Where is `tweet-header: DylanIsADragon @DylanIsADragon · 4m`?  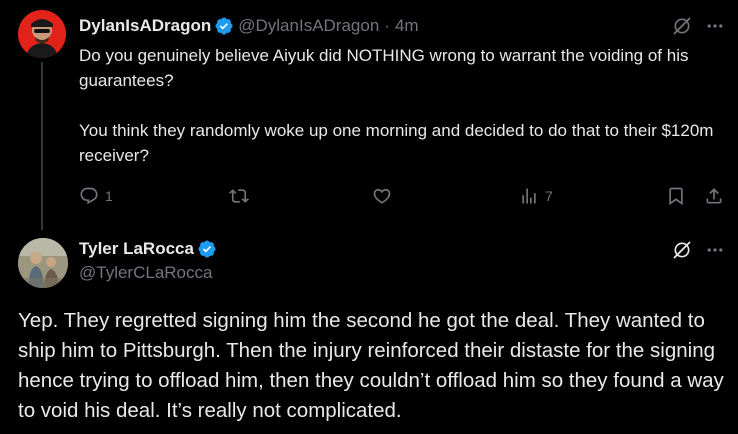
tweet-header: DylanIsADragon @DylanIsADragon · 4m is located at coordinates (249, 26).